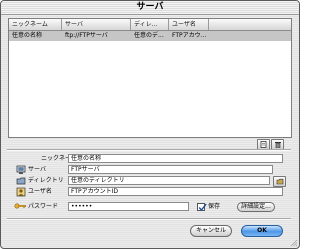  Describe the element at coordinates (21, 169) in the screenshot. I see `server-icon` at that location.